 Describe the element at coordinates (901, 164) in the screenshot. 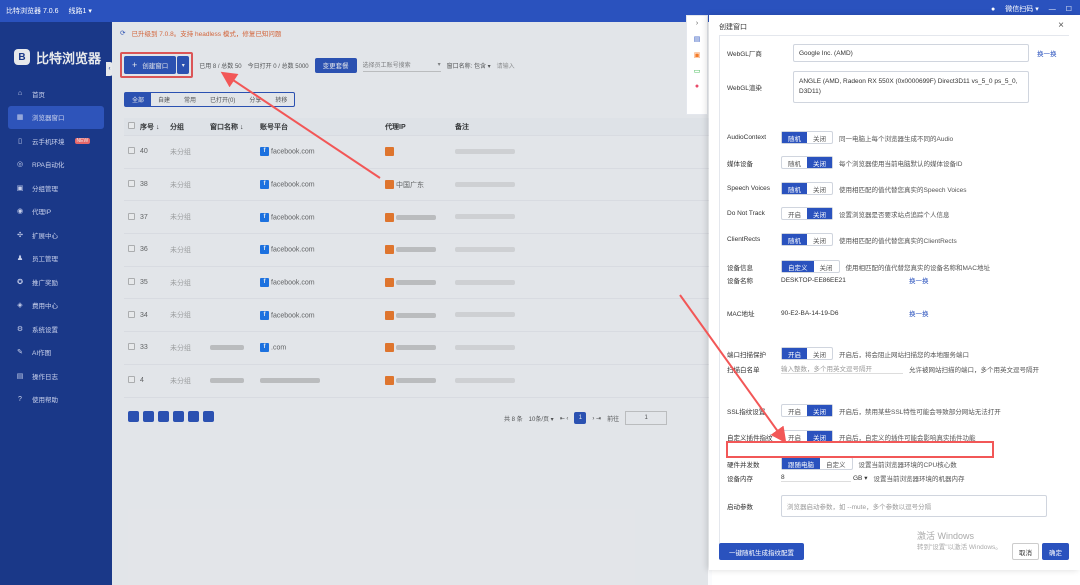

I see `media-desc: 每个浏览器使用当前电脑默认的媒体设备ID` at that location.